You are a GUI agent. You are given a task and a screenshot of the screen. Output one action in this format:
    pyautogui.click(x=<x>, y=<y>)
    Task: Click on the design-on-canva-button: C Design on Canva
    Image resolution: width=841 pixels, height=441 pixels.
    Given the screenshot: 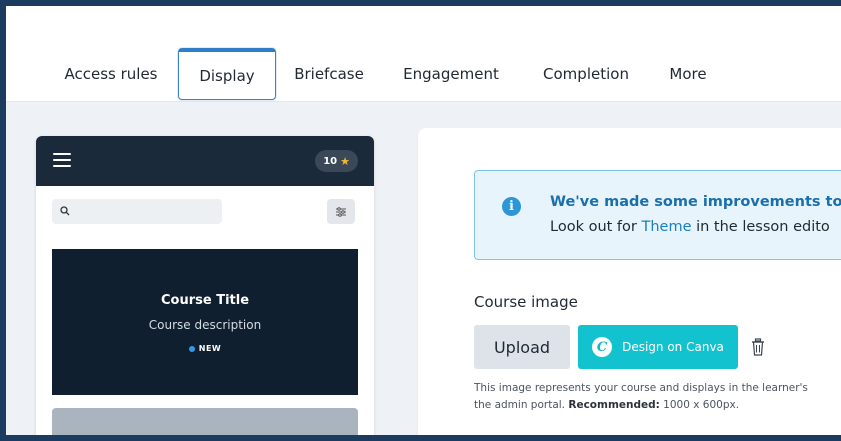 What is the action you would take?
    pyautogui.click(x=658, y=347)
    